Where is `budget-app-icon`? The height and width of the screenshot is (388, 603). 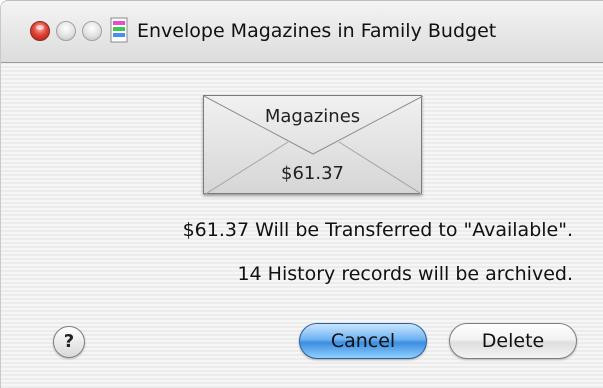
budget-app-icon is located at coordinates (119, 30).